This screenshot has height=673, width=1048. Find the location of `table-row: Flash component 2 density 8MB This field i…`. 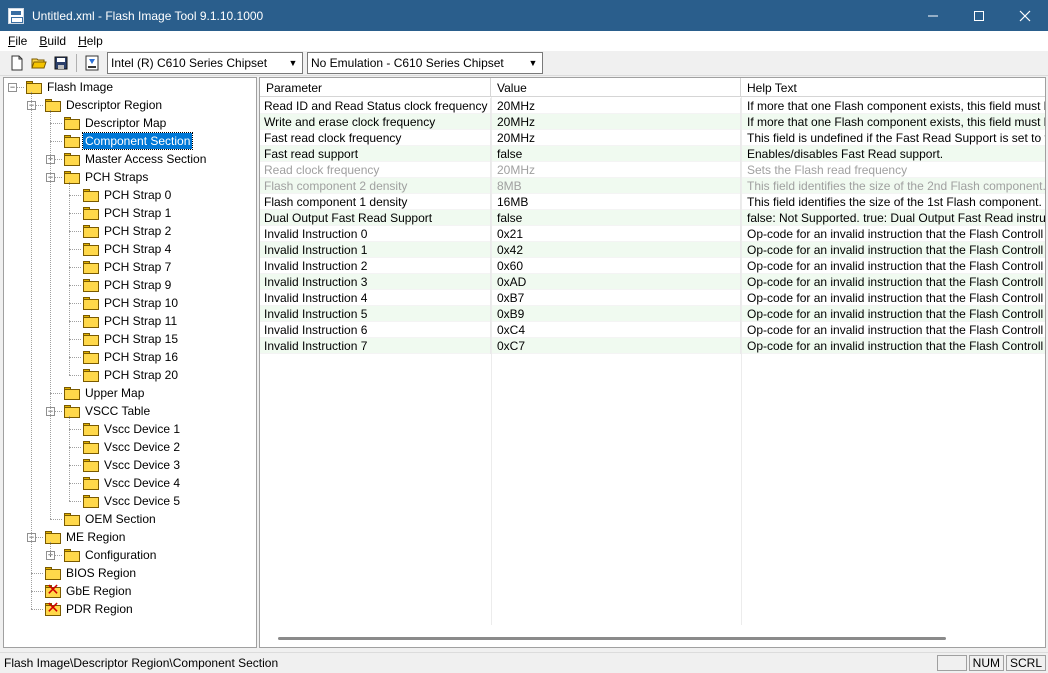

table-row: Flash component 2 density 8MB This field i… is located at coordinates (652, 186).